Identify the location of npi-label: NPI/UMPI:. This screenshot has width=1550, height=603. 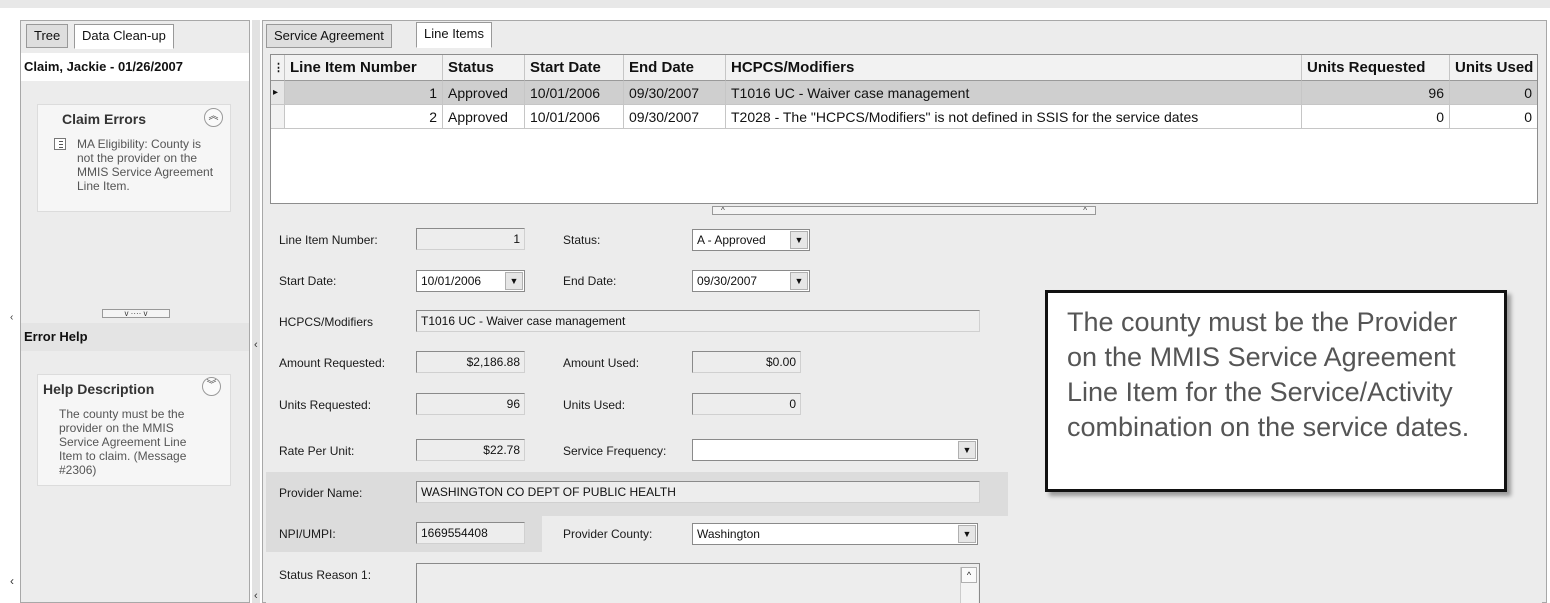
(307, 534).